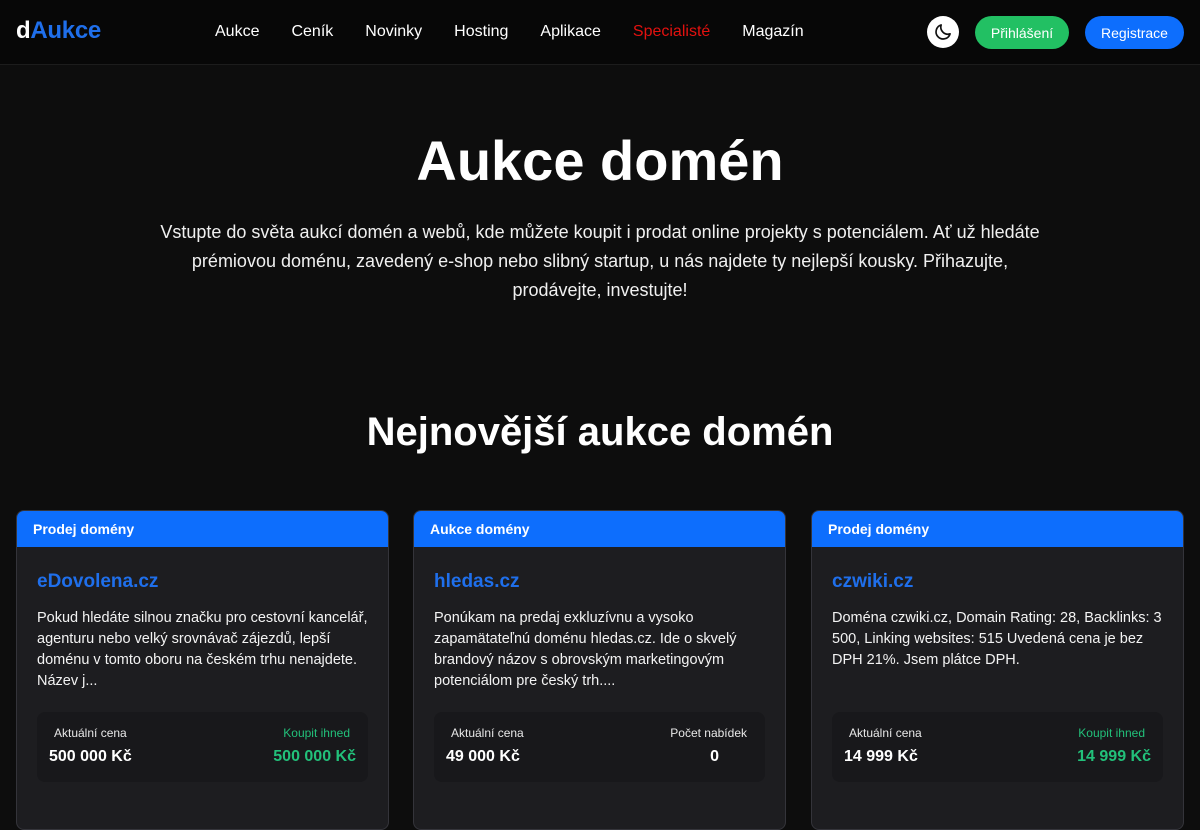 The width and height of the screenshot is (1200, 830). I want to click on current-price-value: 49 000 Kč, so click(483, 756).